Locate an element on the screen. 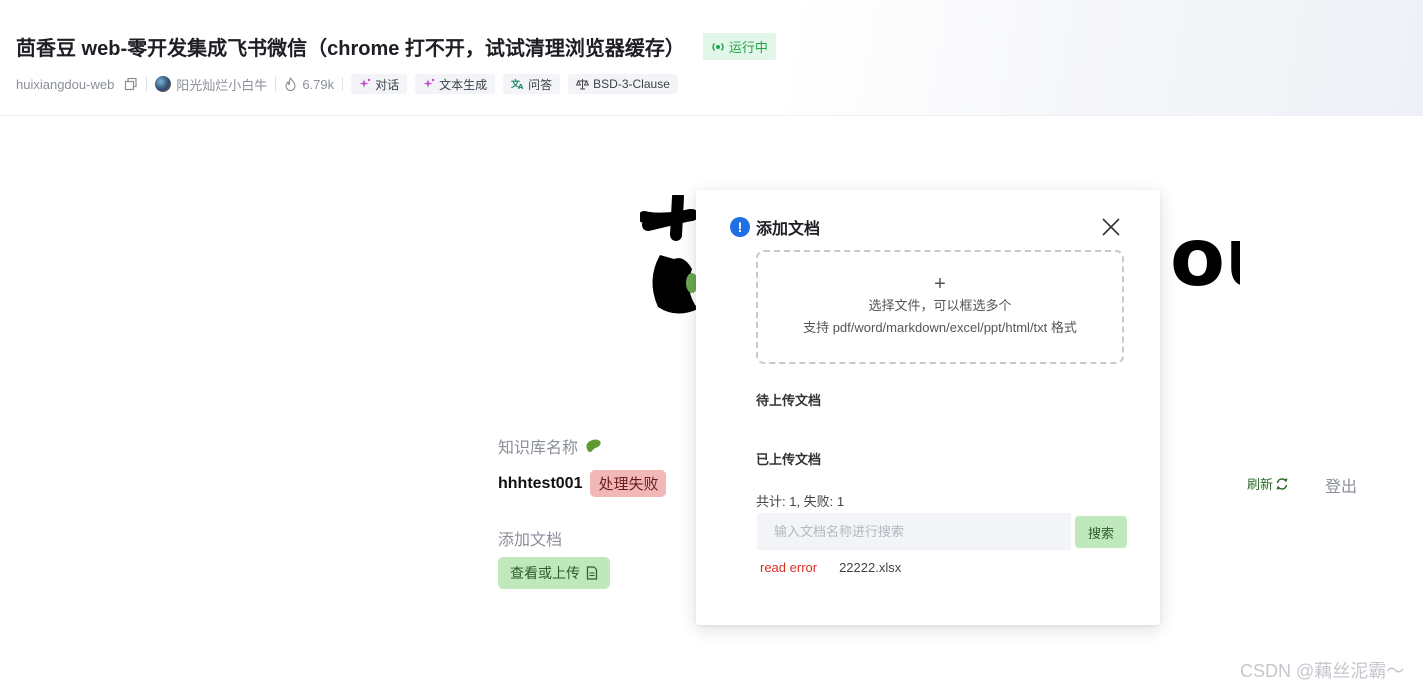 This screenshot has height=687, width=1423. avatar is located at coordinates (163, 84).